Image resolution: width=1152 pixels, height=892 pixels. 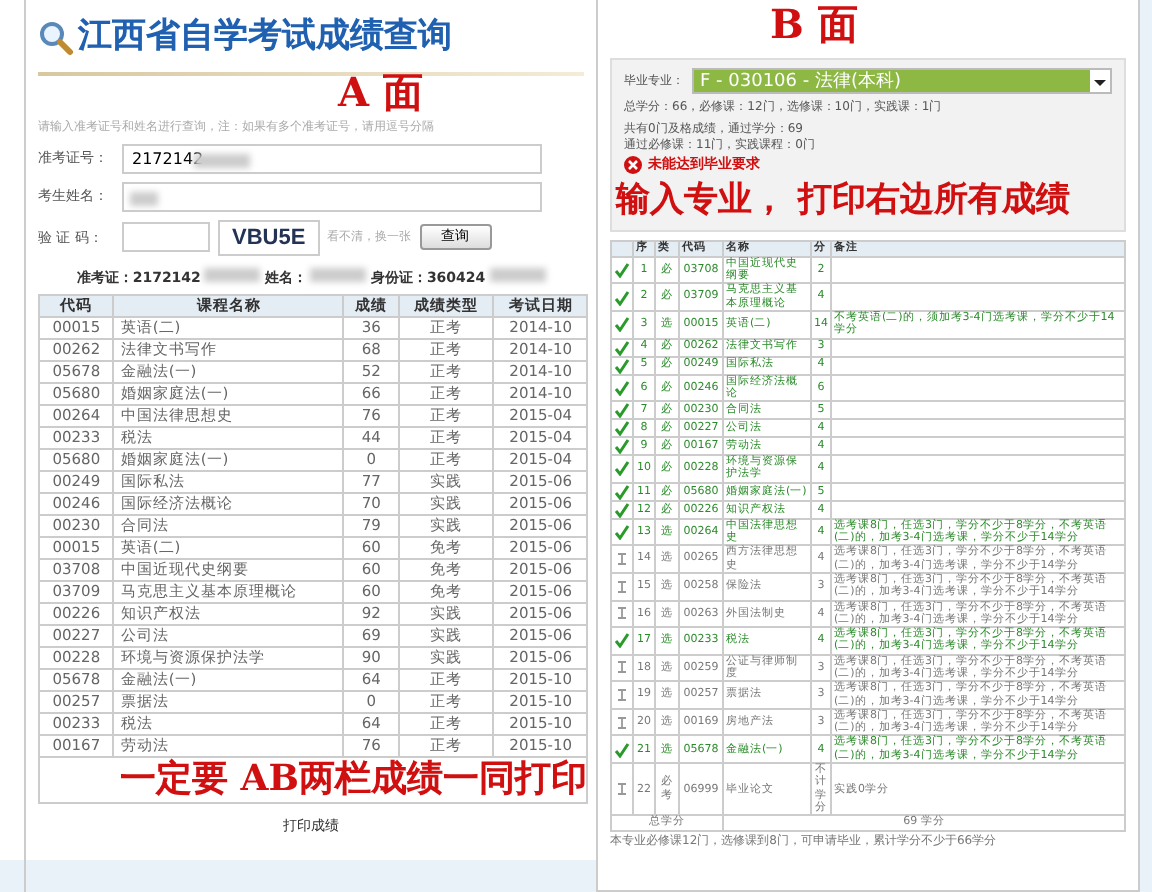 What do you see at coordinates (332, 158) in the screenshot?
I see `input-field: 2172142` at bounding box center [332, 158].